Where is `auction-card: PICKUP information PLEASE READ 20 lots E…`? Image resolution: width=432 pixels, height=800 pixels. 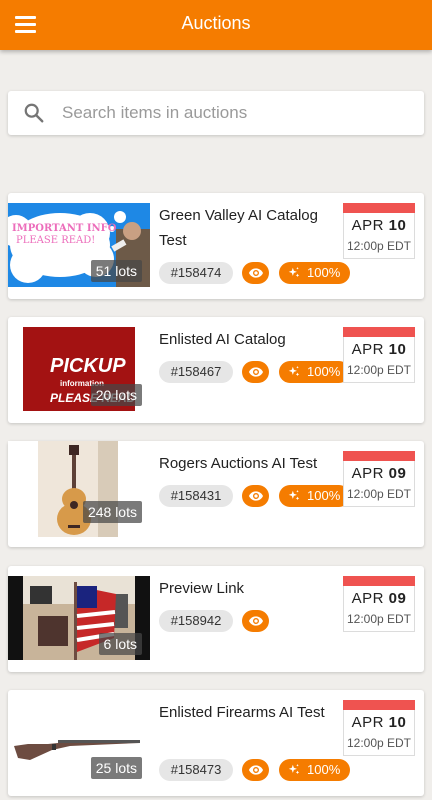 auction-card: PICKUP information PLEASE READ 20 lots E… is located at coordinates (216, 370).